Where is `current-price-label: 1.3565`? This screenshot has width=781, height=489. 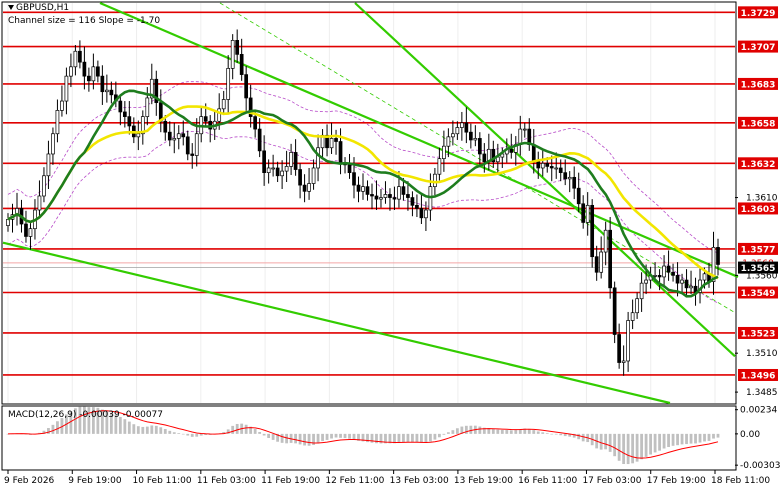
current-price-label: 1.3565 is located at coordinates (758, 269).